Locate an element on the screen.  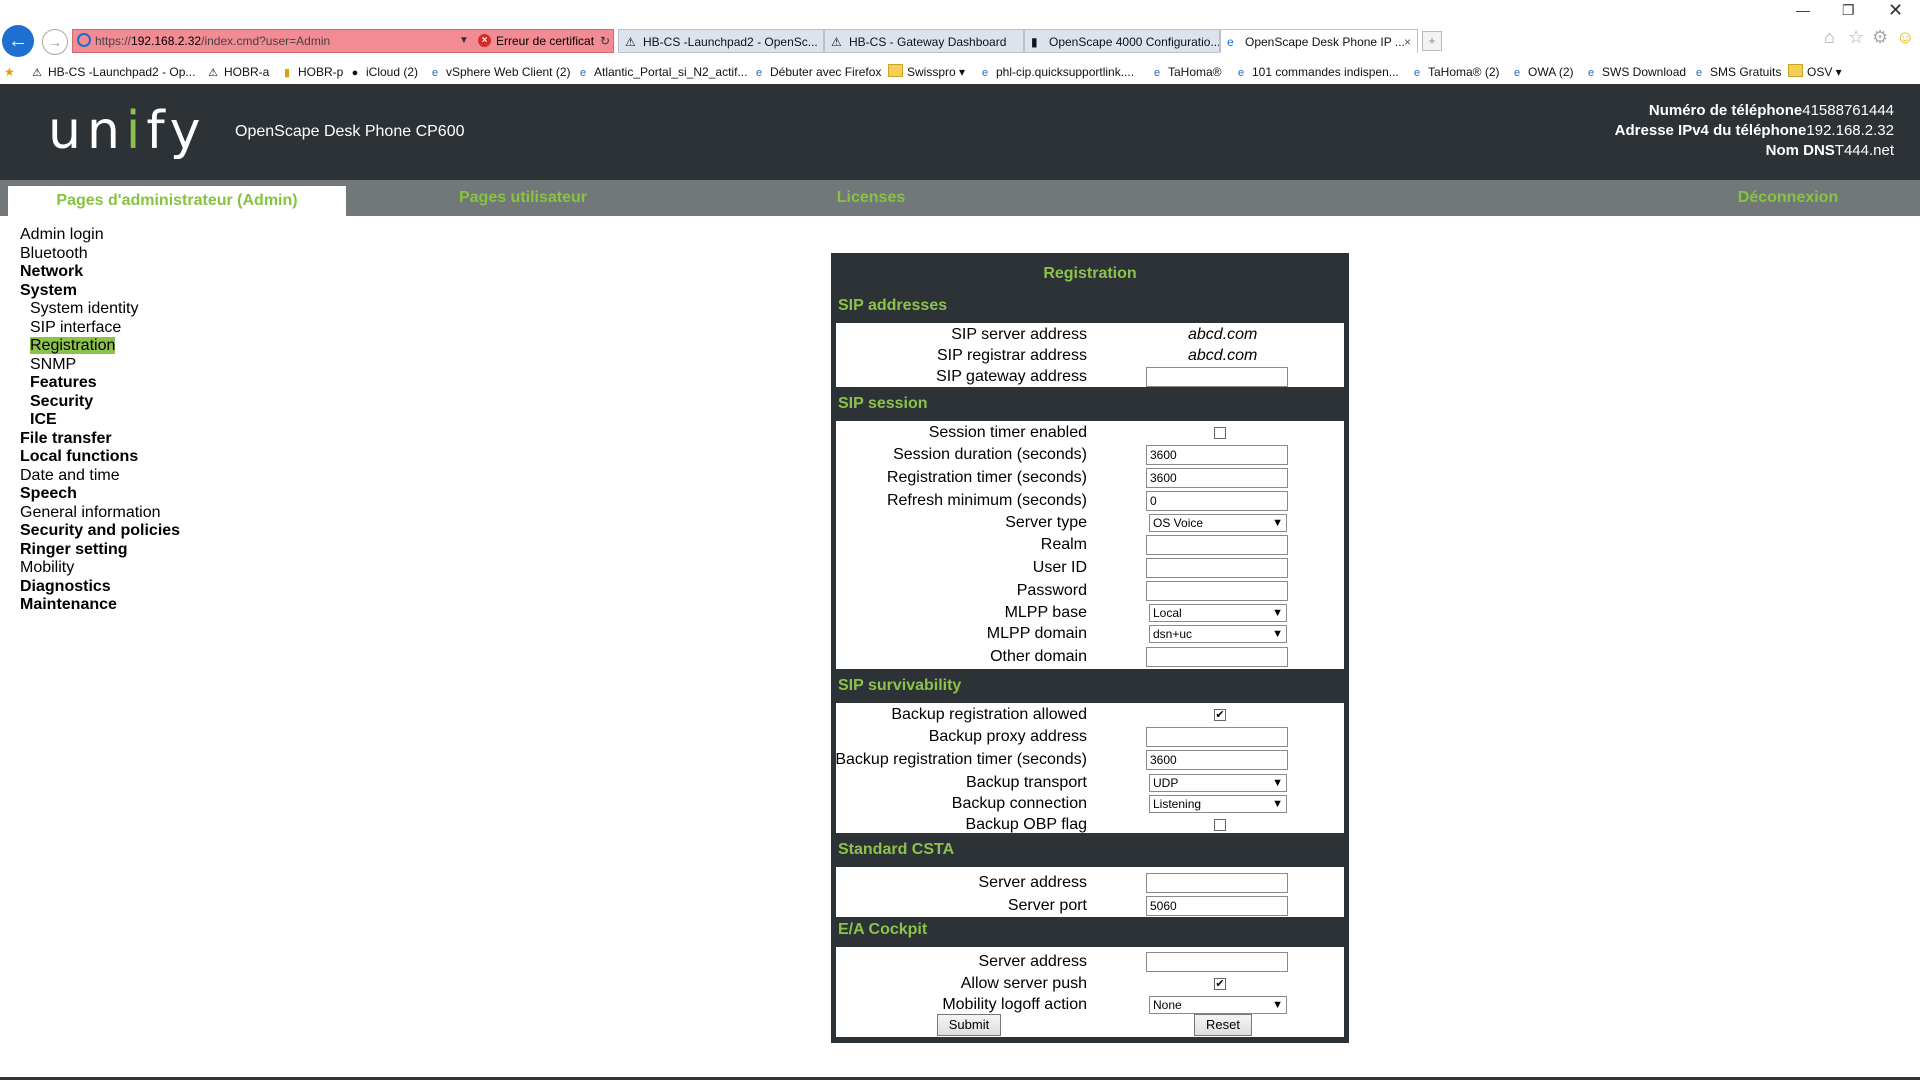
session-timer-enabled-label: Session timer enabled is located at coordinates (1007, 432).